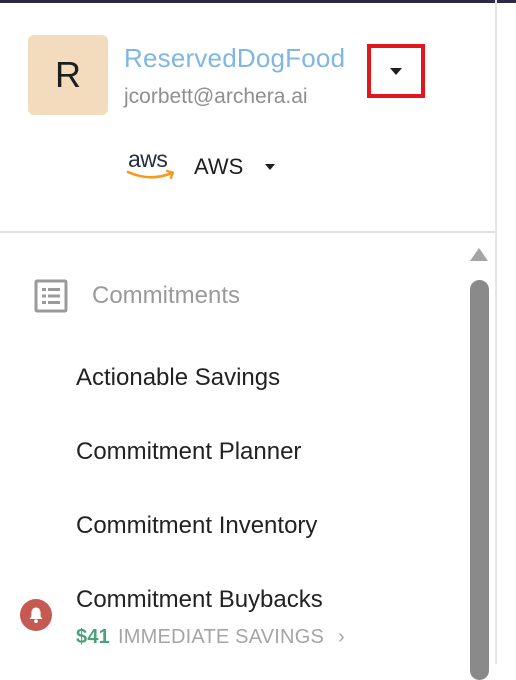 This screenshot has height=680, width=516. What do you see at coordinates (152, 166) in the screenshot?
I see `aws-logo: aws` at bounding box center [152, 166].